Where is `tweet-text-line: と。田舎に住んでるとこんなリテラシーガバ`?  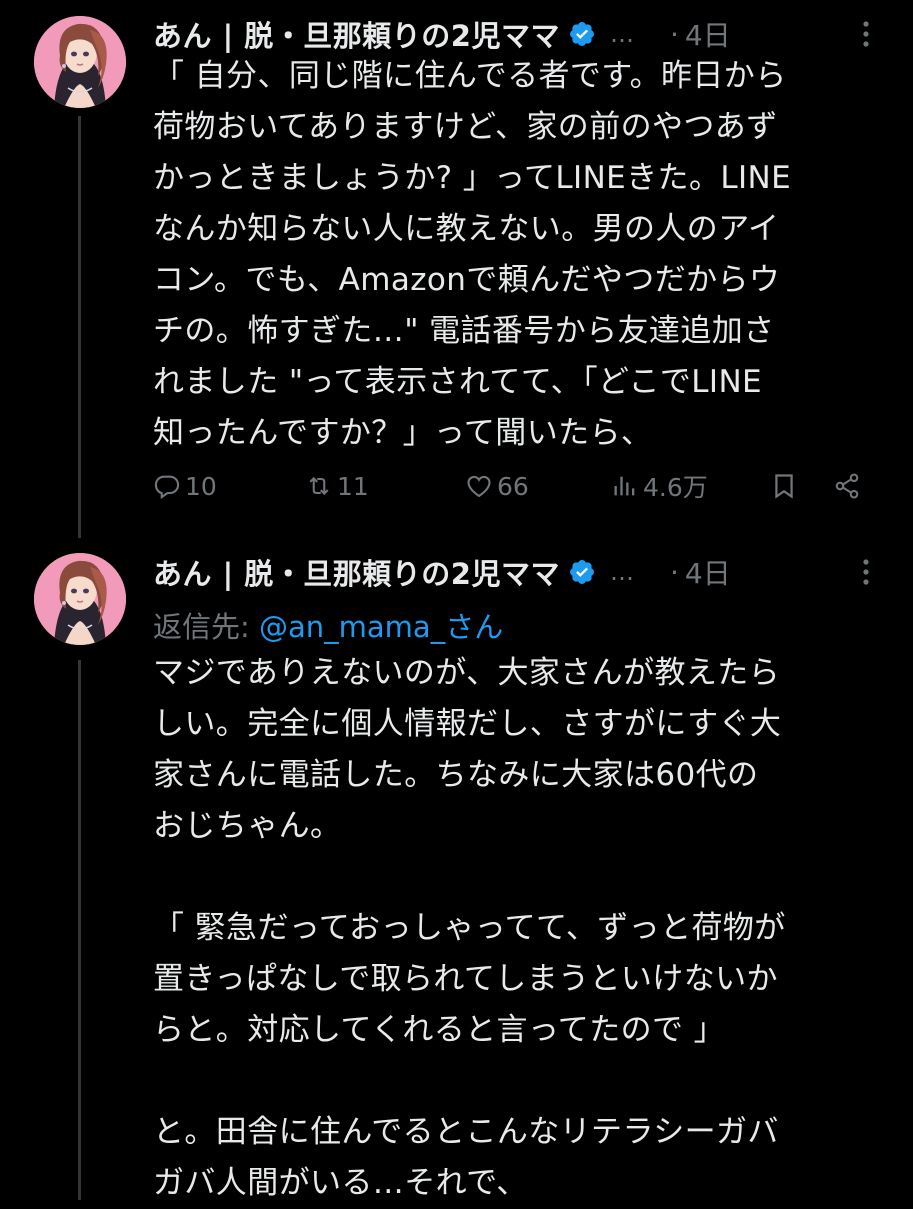
tweet-text-line: と。田舎に住んでるとこんなリテラシーガバ is located at coordinates (466, 1132).